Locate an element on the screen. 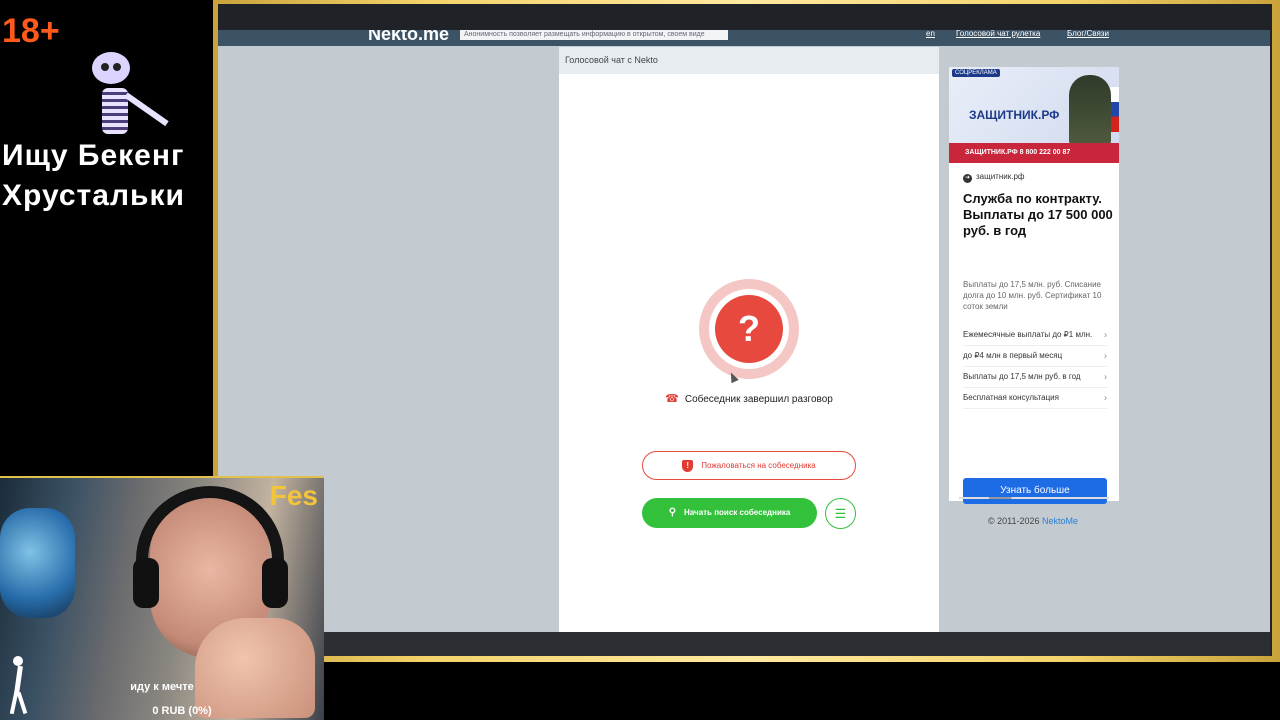 Image resolution: width=1280 pixels, height=720 pixels. soldier-graphic is located at coordinates (1090, 110).